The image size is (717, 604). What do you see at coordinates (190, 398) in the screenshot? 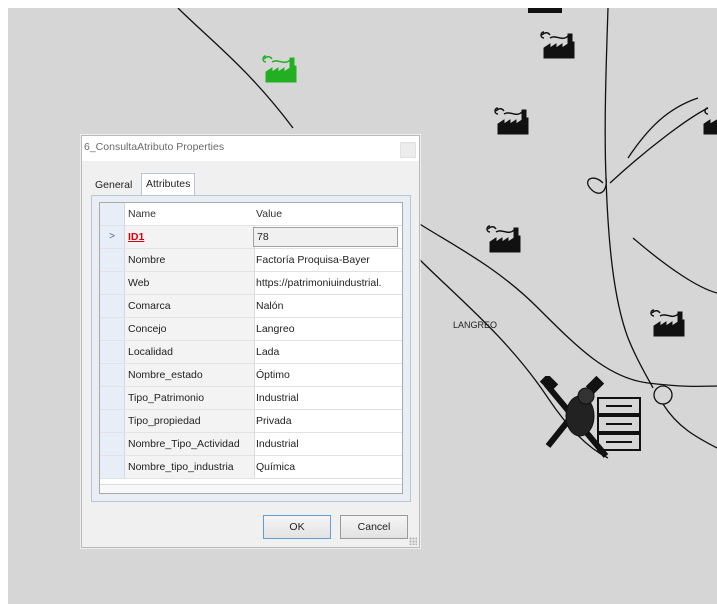
I see `attribute-name: Tipo_Patrimonio` at bounding box center [190, 398].